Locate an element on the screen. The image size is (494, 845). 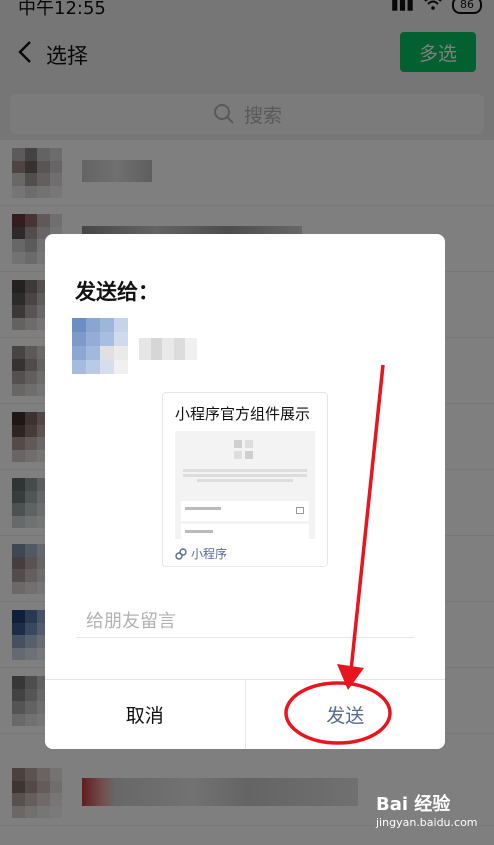
card-footer: 小程序 is located at coordinates (201, 553).